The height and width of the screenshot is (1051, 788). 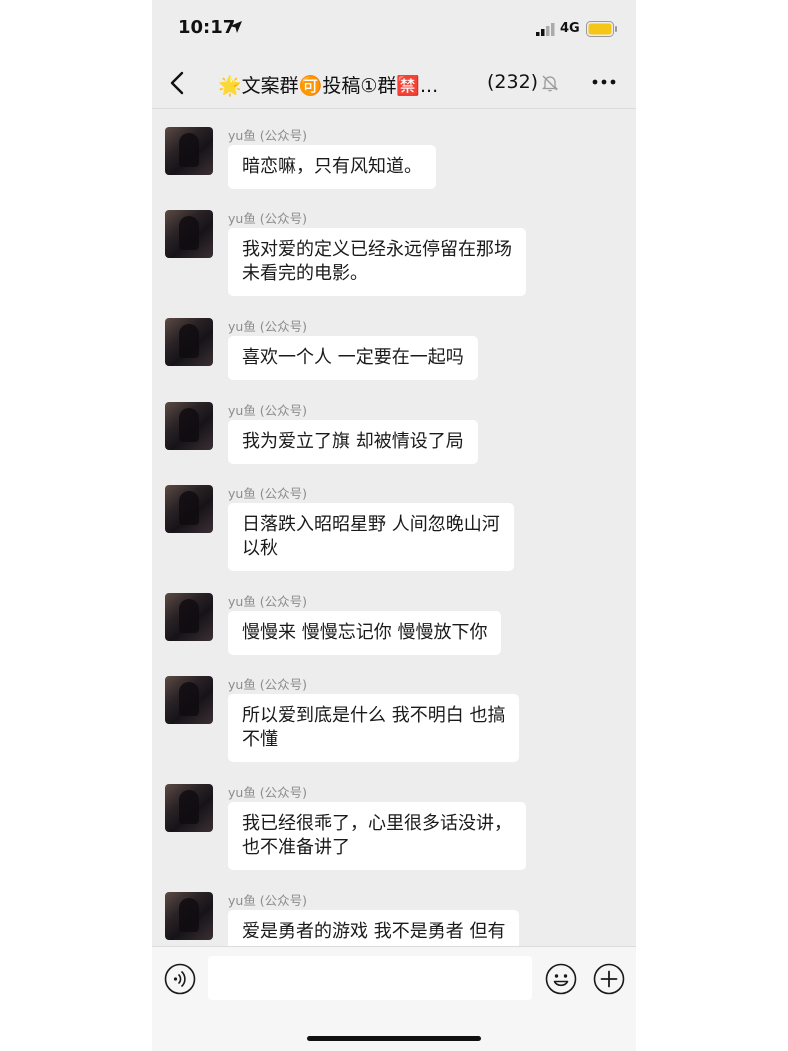 What do you see at coordinates (377, 249) in the screenshot?
I see `message-text-line: 我对爱的定义已经永远停留在那场` at bounding box center [377, 249].